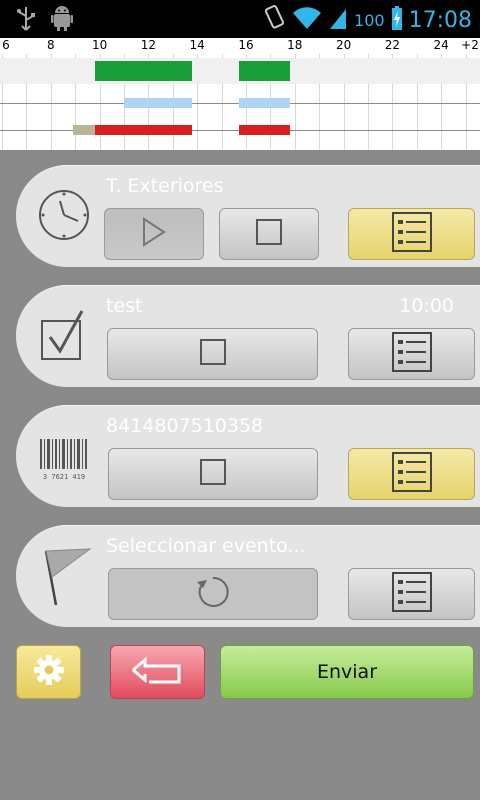  I want to click on return-arrow-icon, so click(158, 672).